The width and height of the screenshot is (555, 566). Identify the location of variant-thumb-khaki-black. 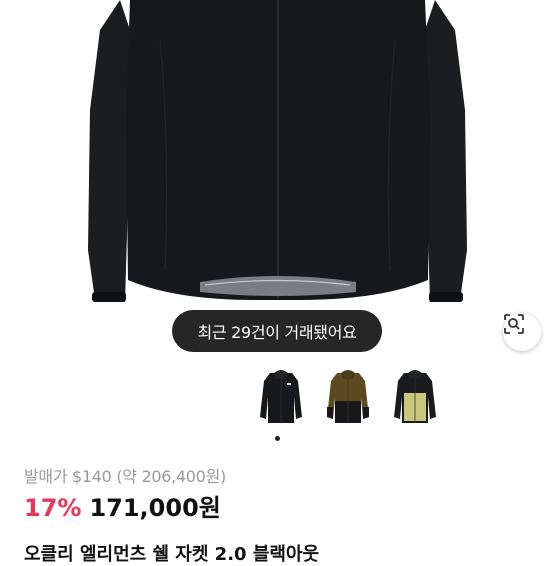
(348, 398).